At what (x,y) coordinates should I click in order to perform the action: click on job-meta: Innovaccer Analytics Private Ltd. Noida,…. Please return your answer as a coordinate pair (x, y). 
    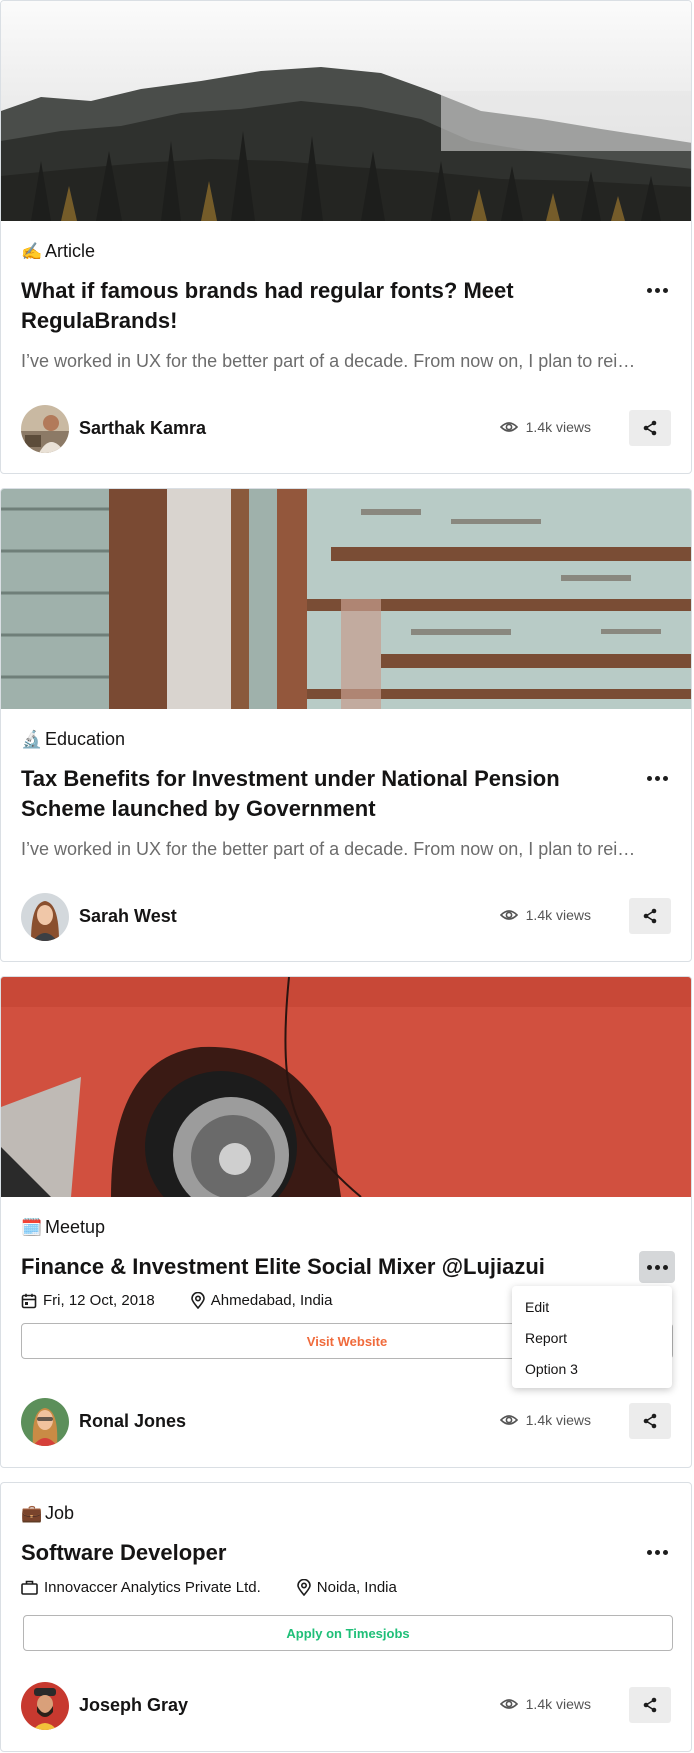
    Looking at the image, I should click on (209, 1587).